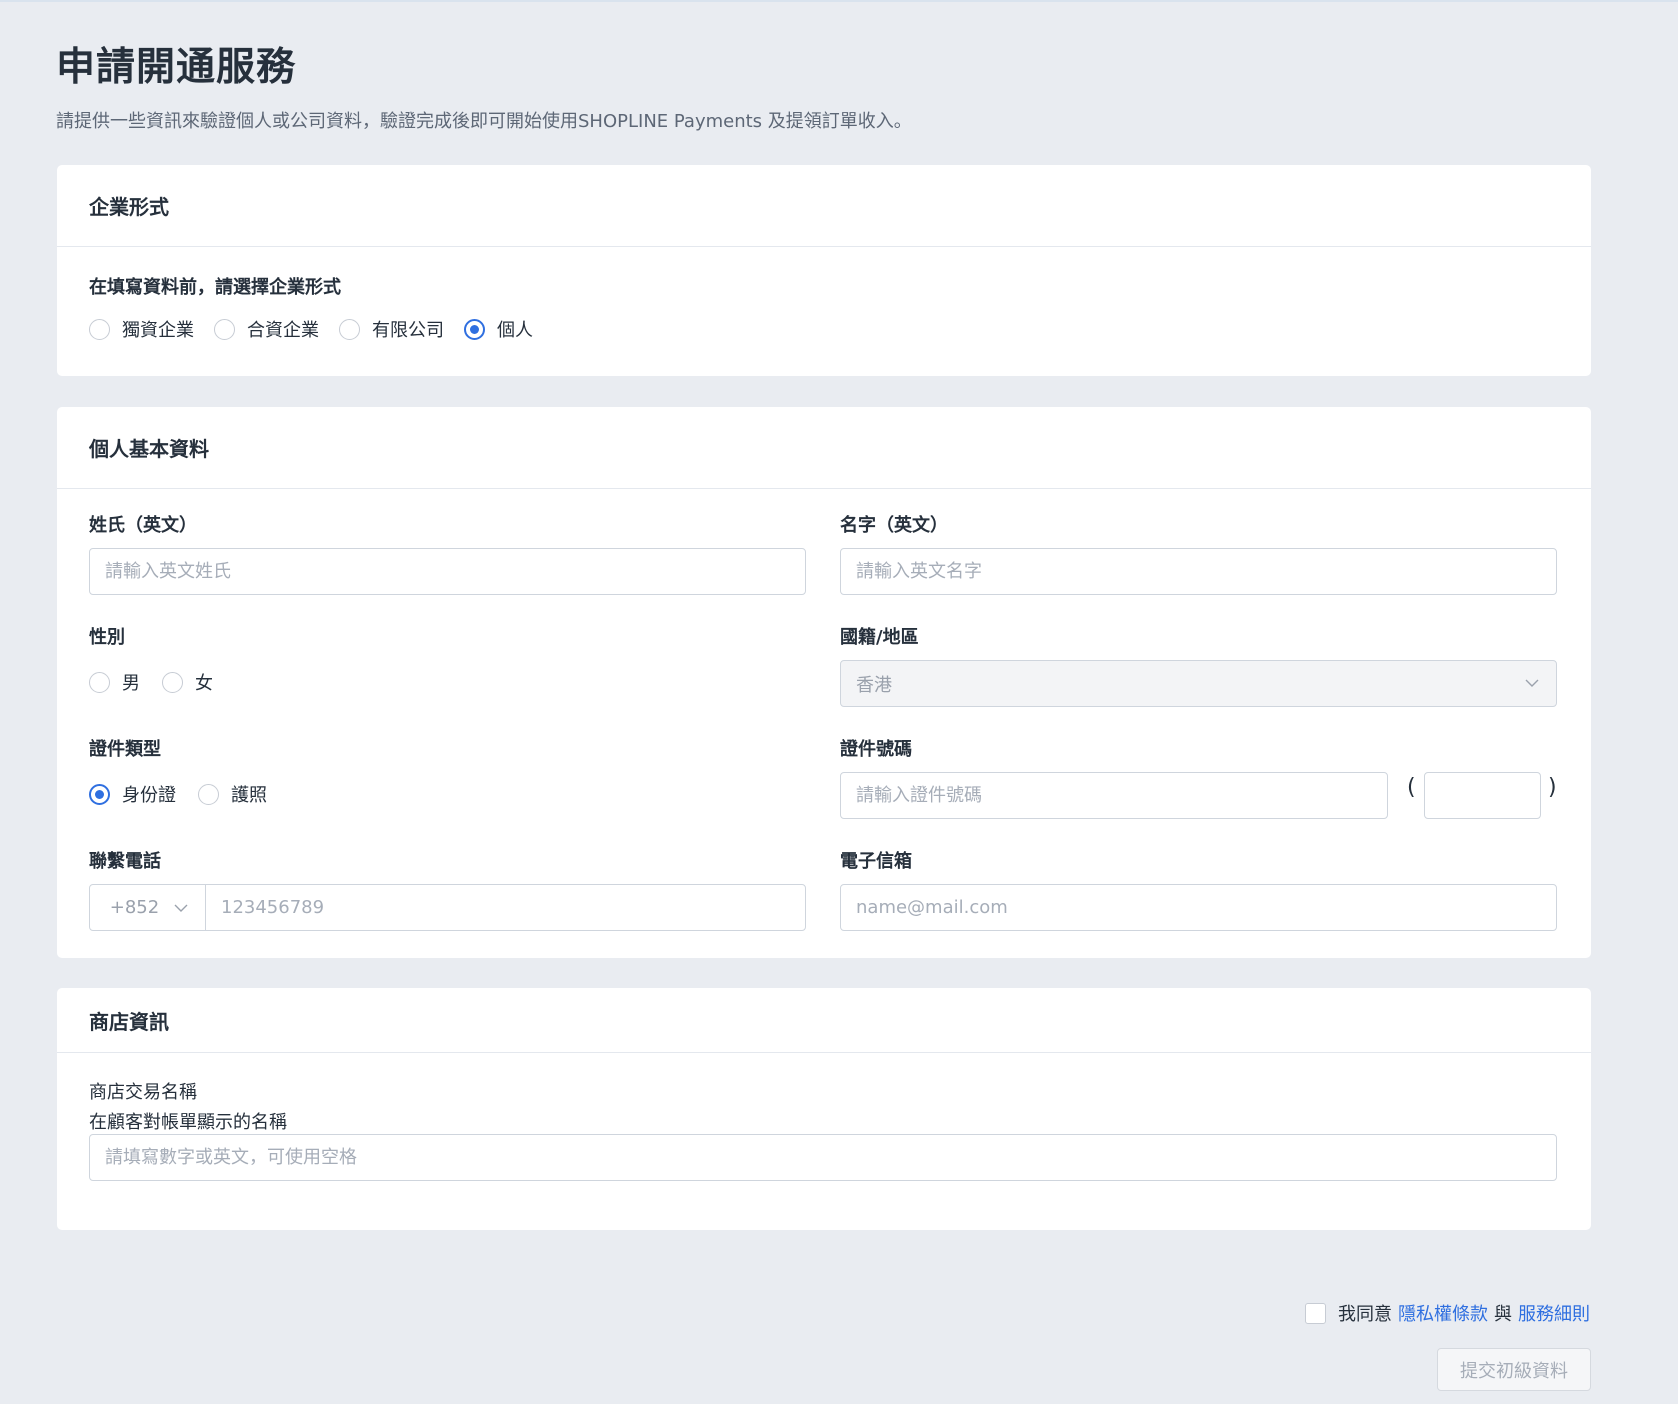  What do you see at coordinates (107, 637) in the screenshot?
I see `gender-label: 性別` at bounding box center [107, 637].